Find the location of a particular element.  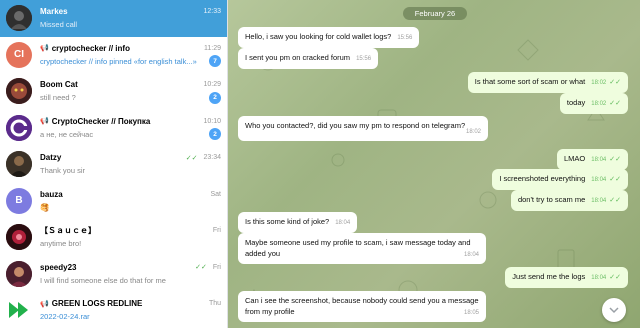

chat-time: 10:10 is located at coordinates (212, 121).